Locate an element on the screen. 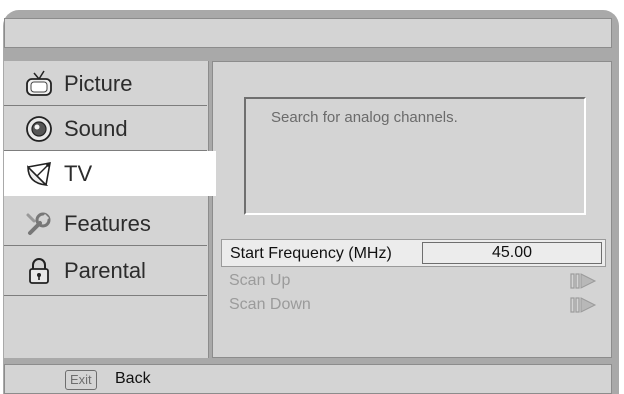 This screenshot has height=394, width=624. sidebar-item-sound: Sound is located at coordinates (105, 128).